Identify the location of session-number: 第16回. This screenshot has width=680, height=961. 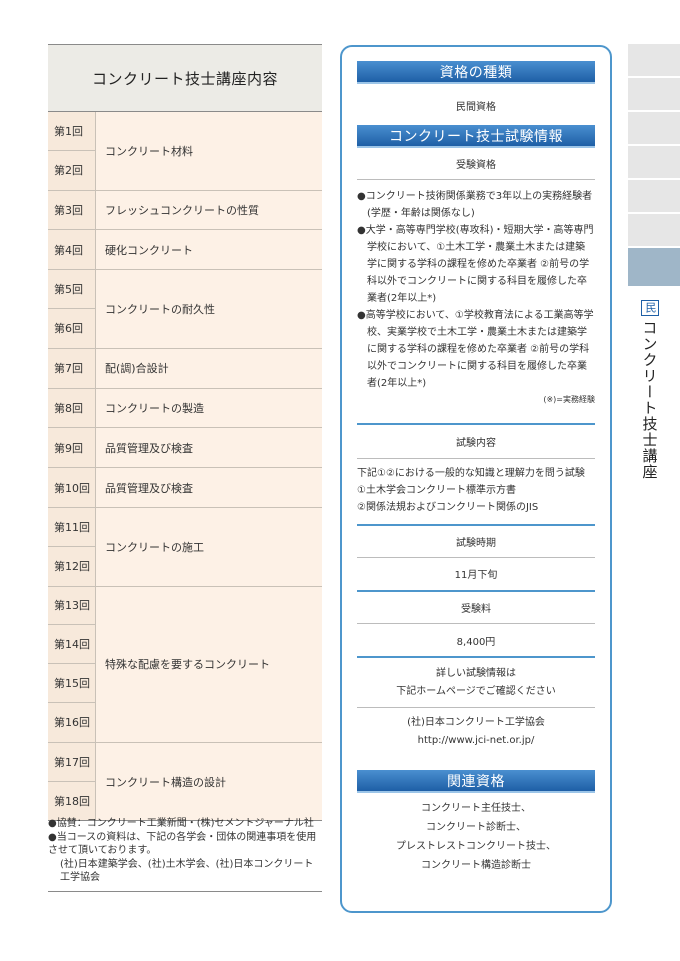
(72, 723).